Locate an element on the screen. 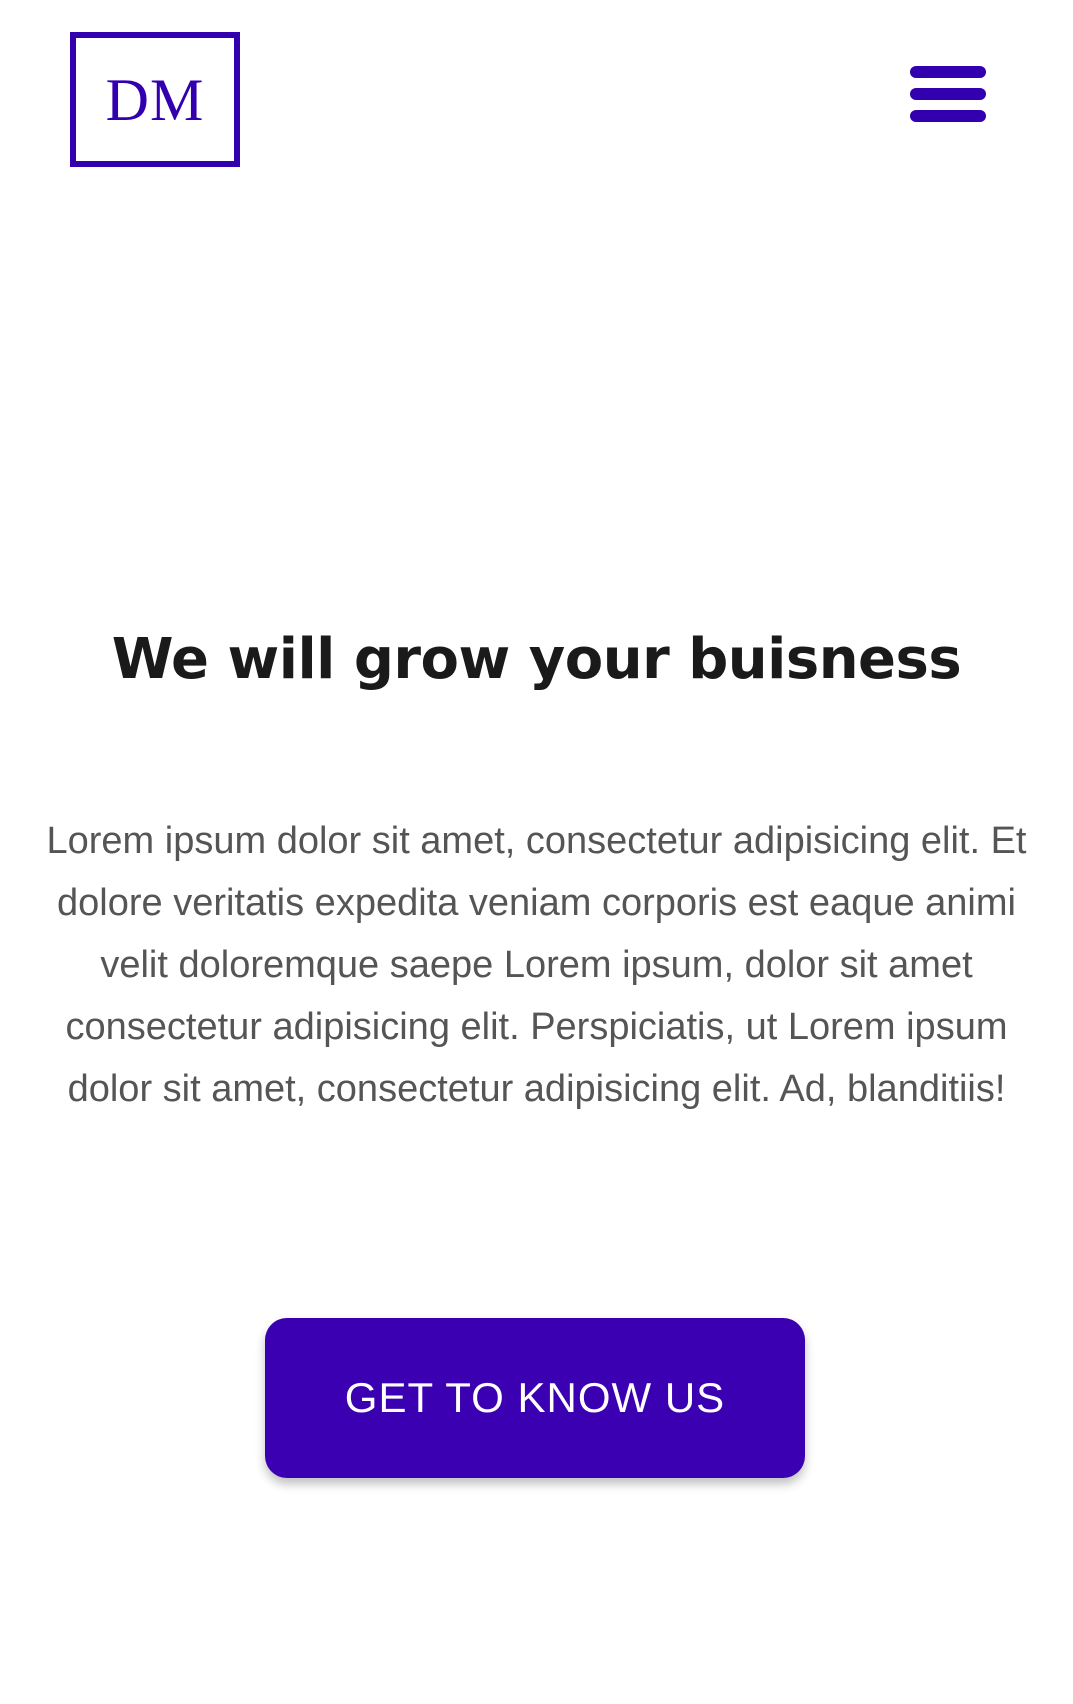  logo: DM is located at coordinates (155, 99).